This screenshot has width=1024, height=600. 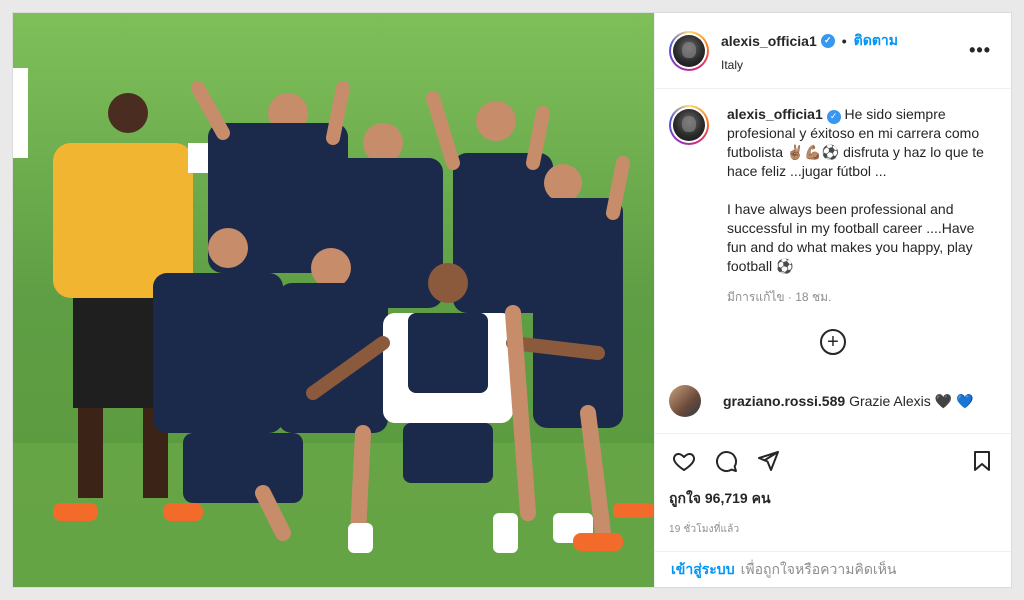 I want to click on heart-icon, so click(x=684, y=461).